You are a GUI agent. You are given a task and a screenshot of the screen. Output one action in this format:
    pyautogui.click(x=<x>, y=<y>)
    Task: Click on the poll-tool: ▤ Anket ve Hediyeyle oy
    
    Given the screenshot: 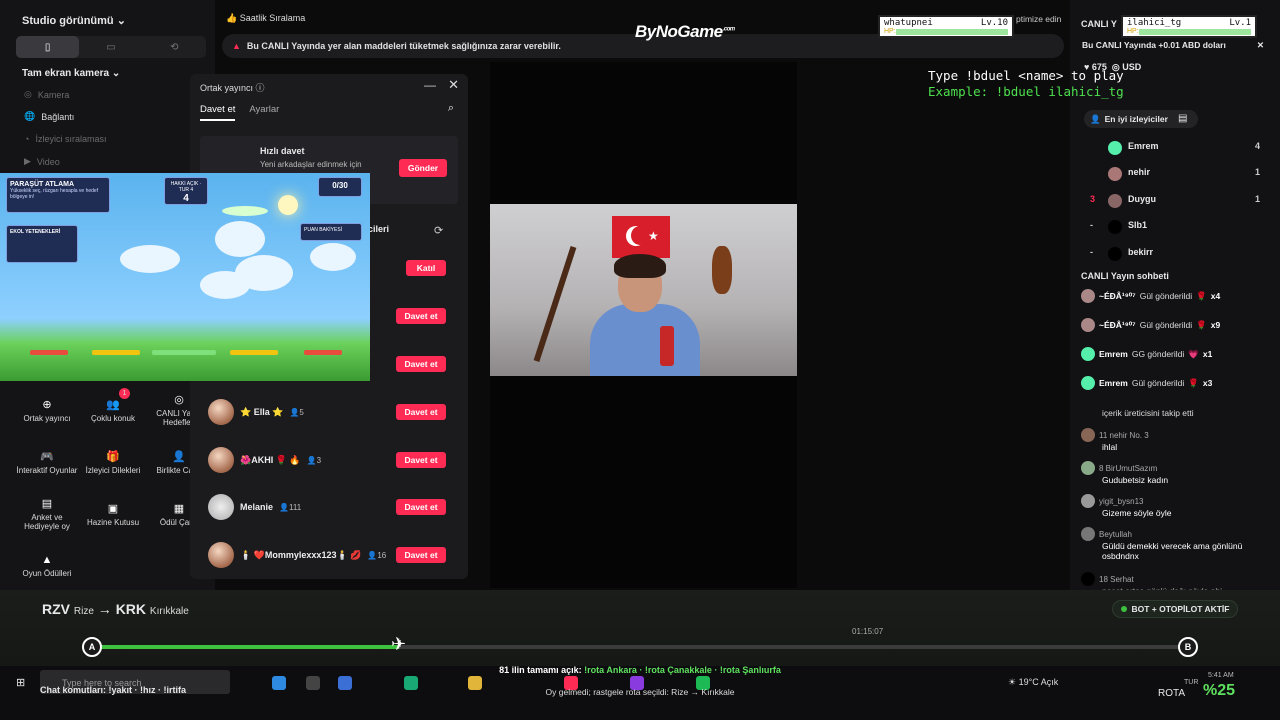 What is the action you would take?
    pyautogui.click(x=47, y=514)
    